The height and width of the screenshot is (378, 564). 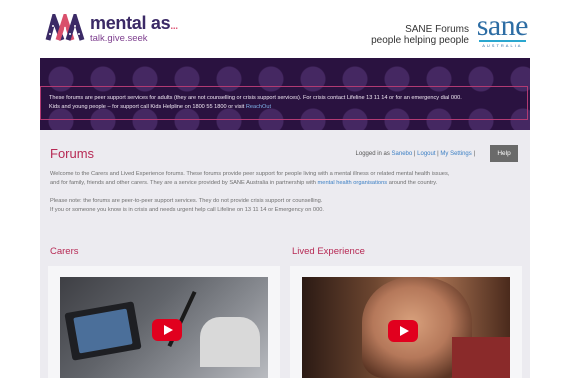 I want to click on sane-logo-word: sane, so click(x=502, y=25).